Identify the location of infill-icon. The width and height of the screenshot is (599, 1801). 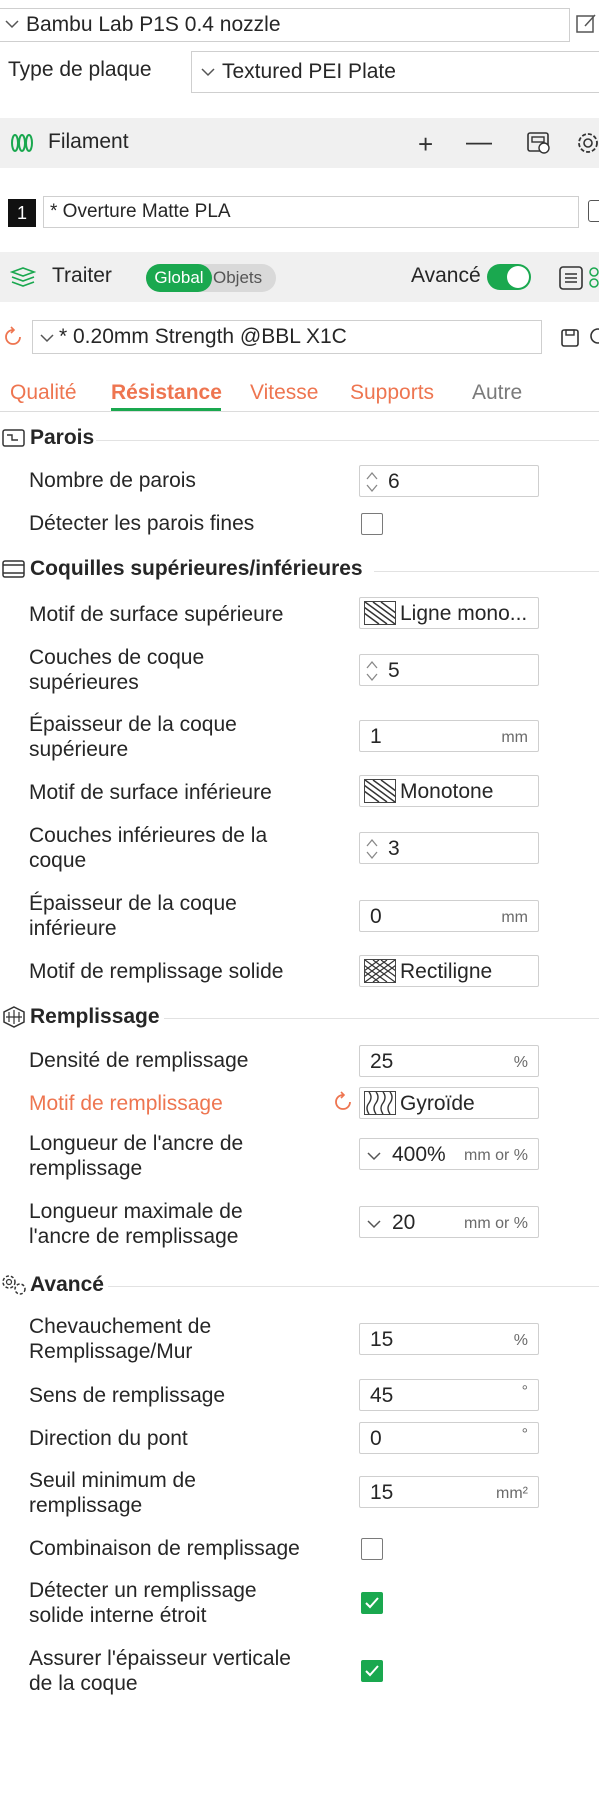
(14, 1020).